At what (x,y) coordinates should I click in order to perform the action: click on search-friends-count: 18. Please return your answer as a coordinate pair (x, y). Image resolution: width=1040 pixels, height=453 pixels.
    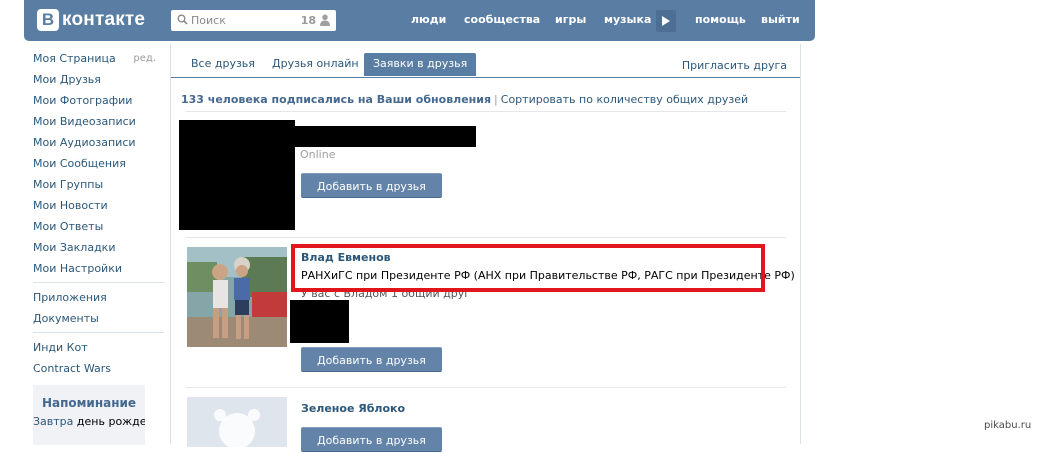
    Looking at the image, I should click on (308, 20).